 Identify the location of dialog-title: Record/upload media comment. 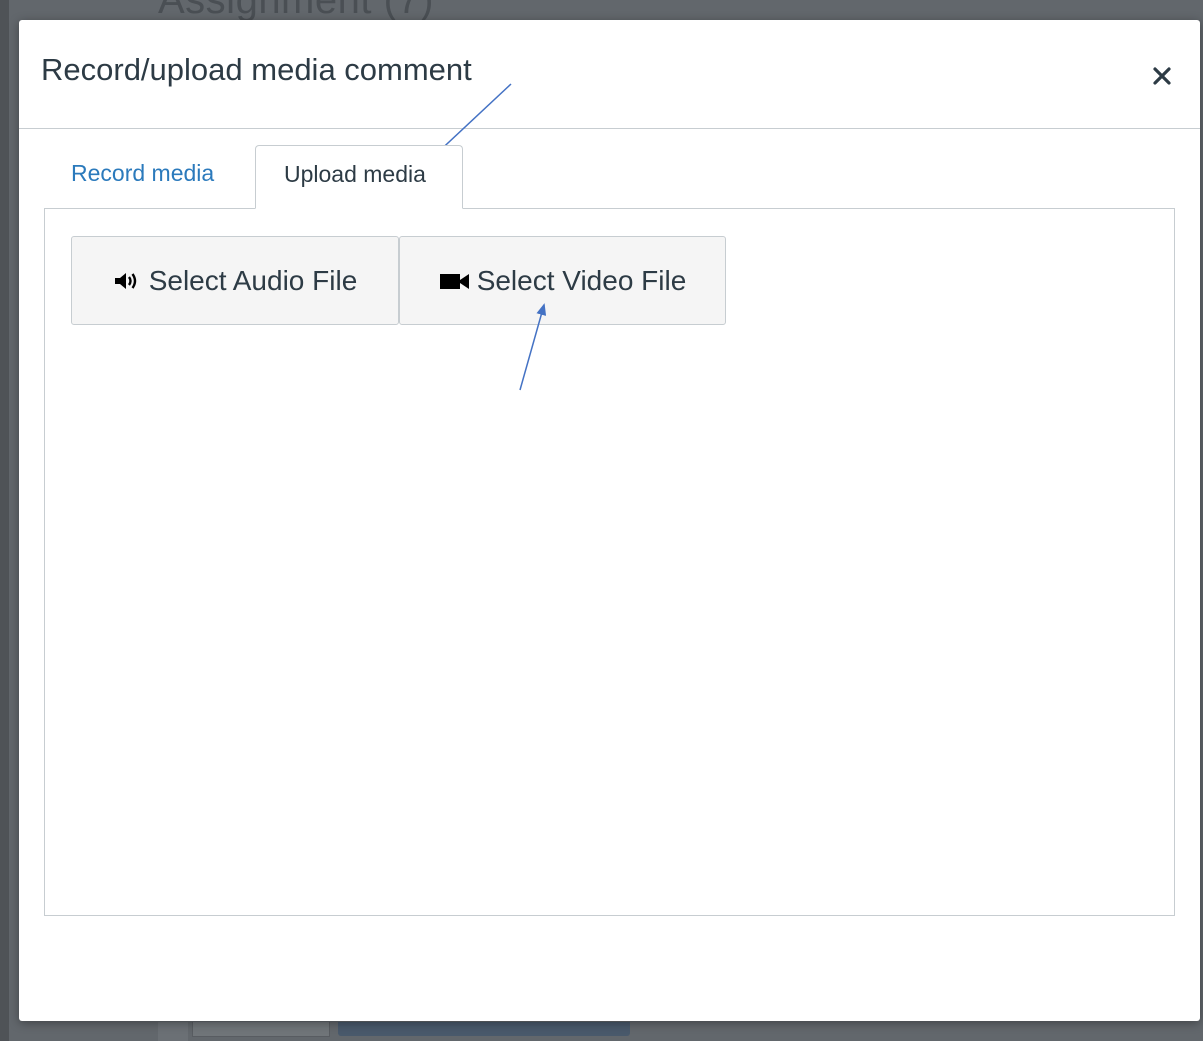
(256, 69).